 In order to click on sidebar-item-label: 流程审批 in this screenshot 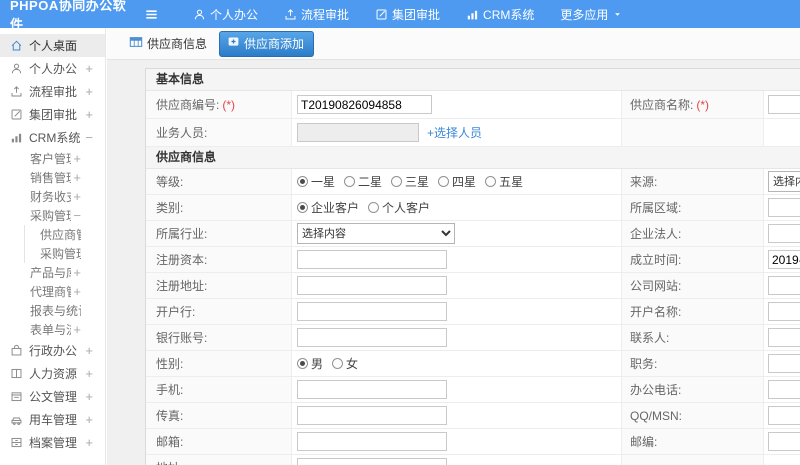, I will do `click(53, 92)`.